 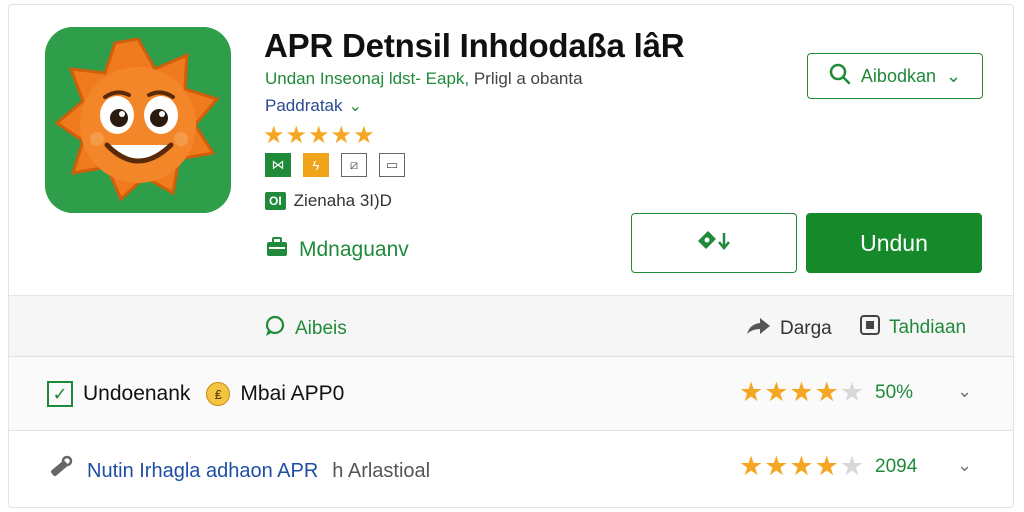 What do you see at coordinates (304, 105) in the screenshot?
I see `developer-name: Paddratak` at bounding box center [304, 105].